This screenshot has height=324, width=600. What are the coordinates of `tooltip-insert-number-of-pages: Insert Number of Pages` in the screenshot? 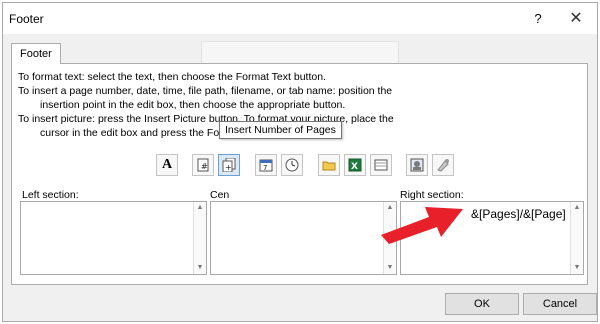 It's located at (280, 130).